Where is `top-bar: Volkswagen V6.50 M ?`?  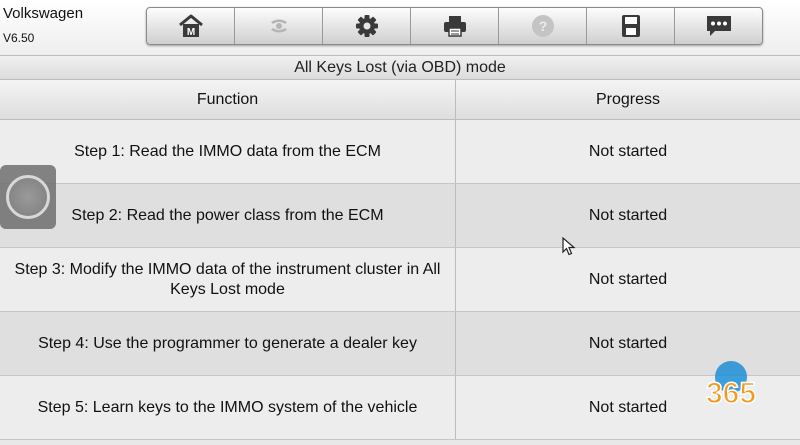
top-bar: Volkswagen V6.50 M ? is located at coordinates (400, 27).